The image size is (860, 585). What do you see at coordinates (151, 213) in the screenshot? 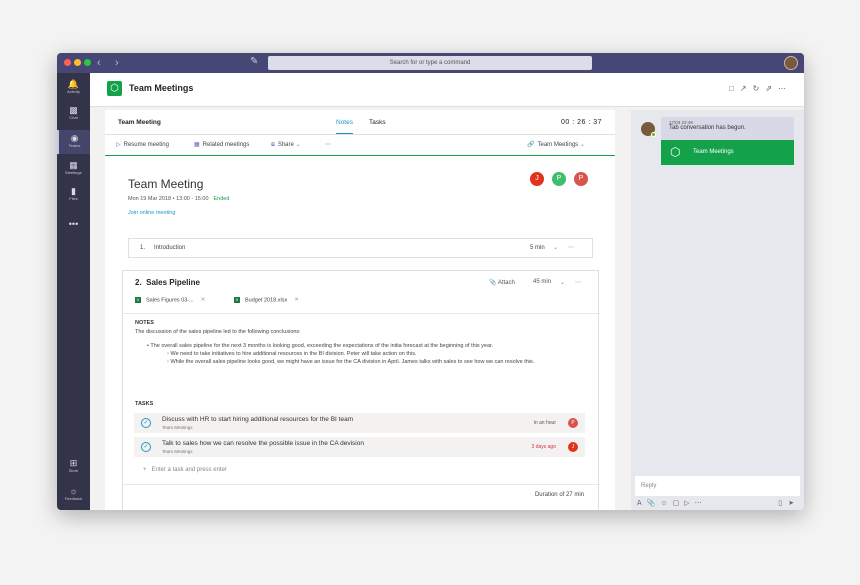
I see `join-online-link: Join online meeting` at bounding box center [151, 213].